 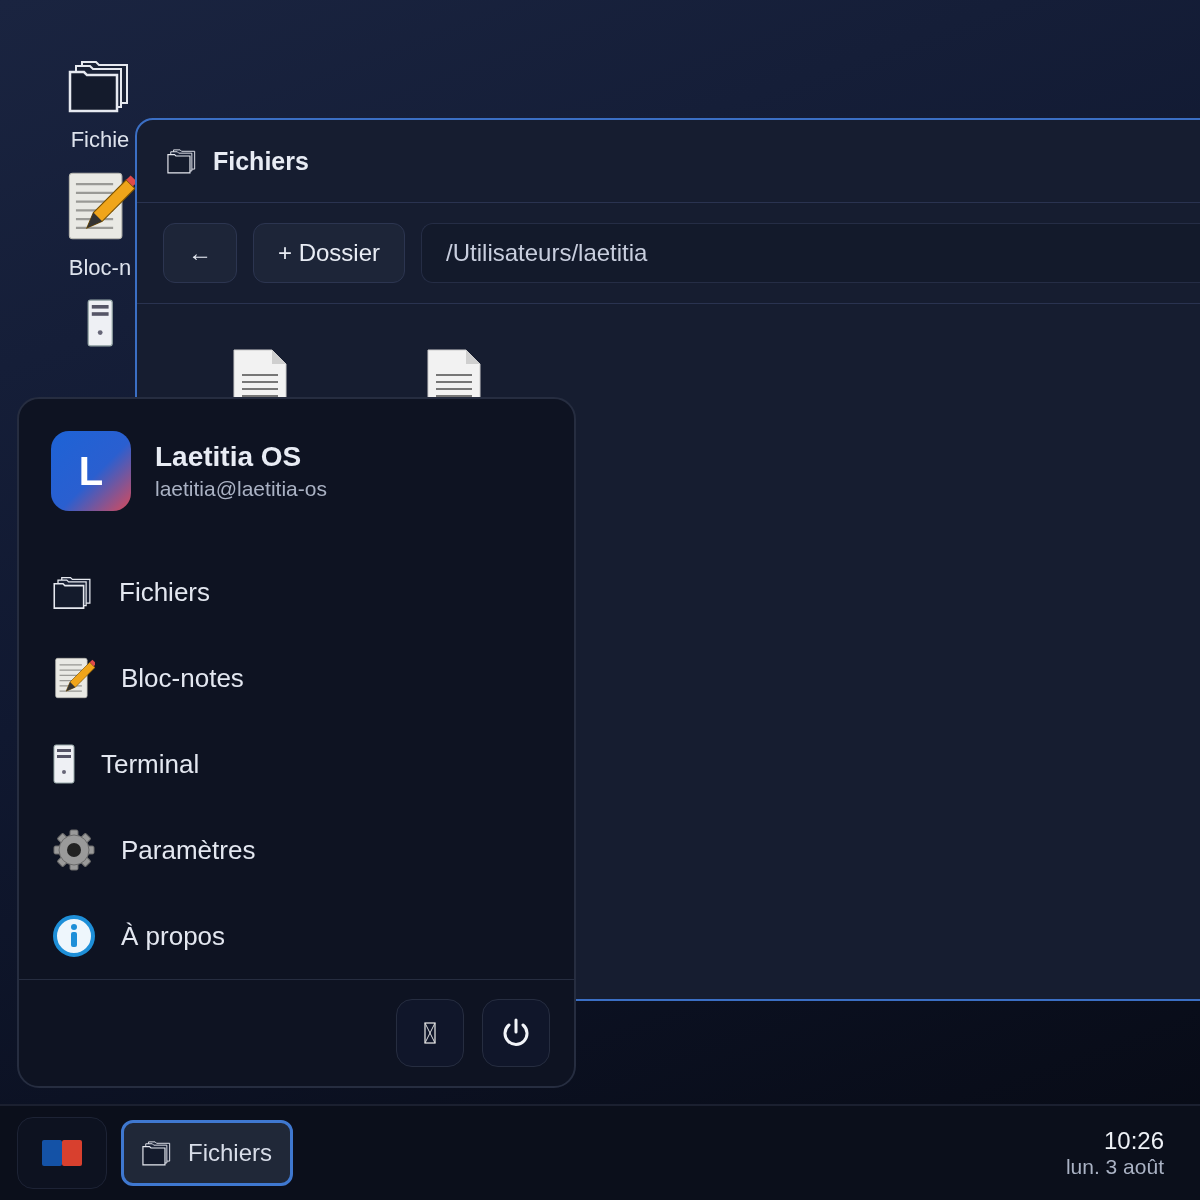 I want to click on flag-icon, so click(x=62, y=1153).